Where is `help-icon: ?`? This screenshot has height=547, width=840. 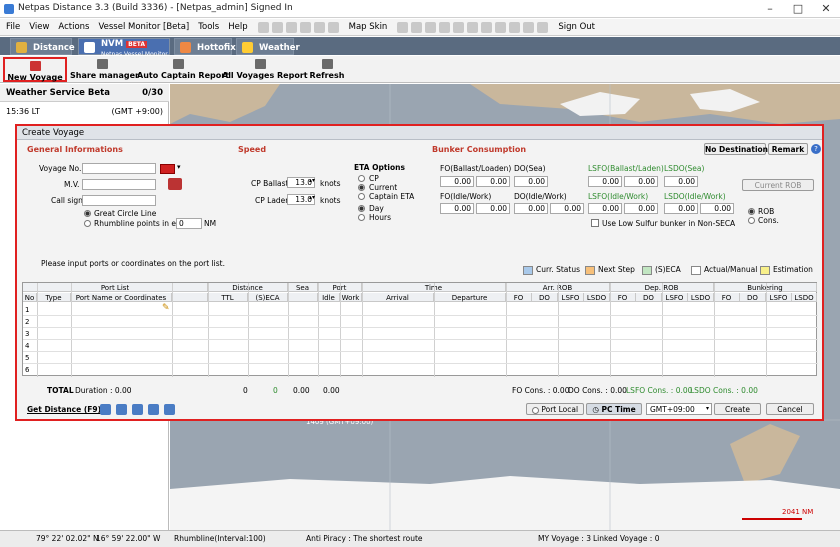
help-icon: ? is located at coordinates (816, 149).